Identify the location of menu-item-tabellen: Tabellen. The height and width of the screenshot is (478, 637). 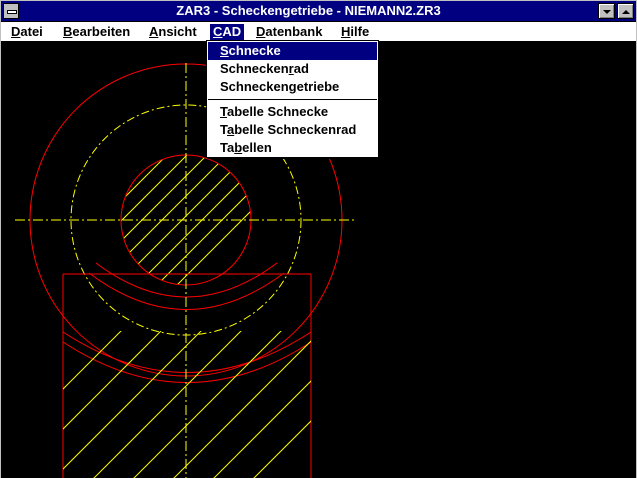
(292, 148).